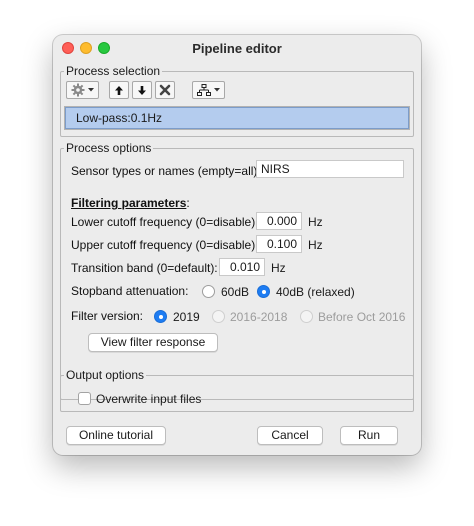  What do you see at coordinates (235, 292) in the screenshot?
I see `stopband-60db-label: 60dB` at bounding box center [235, 292].